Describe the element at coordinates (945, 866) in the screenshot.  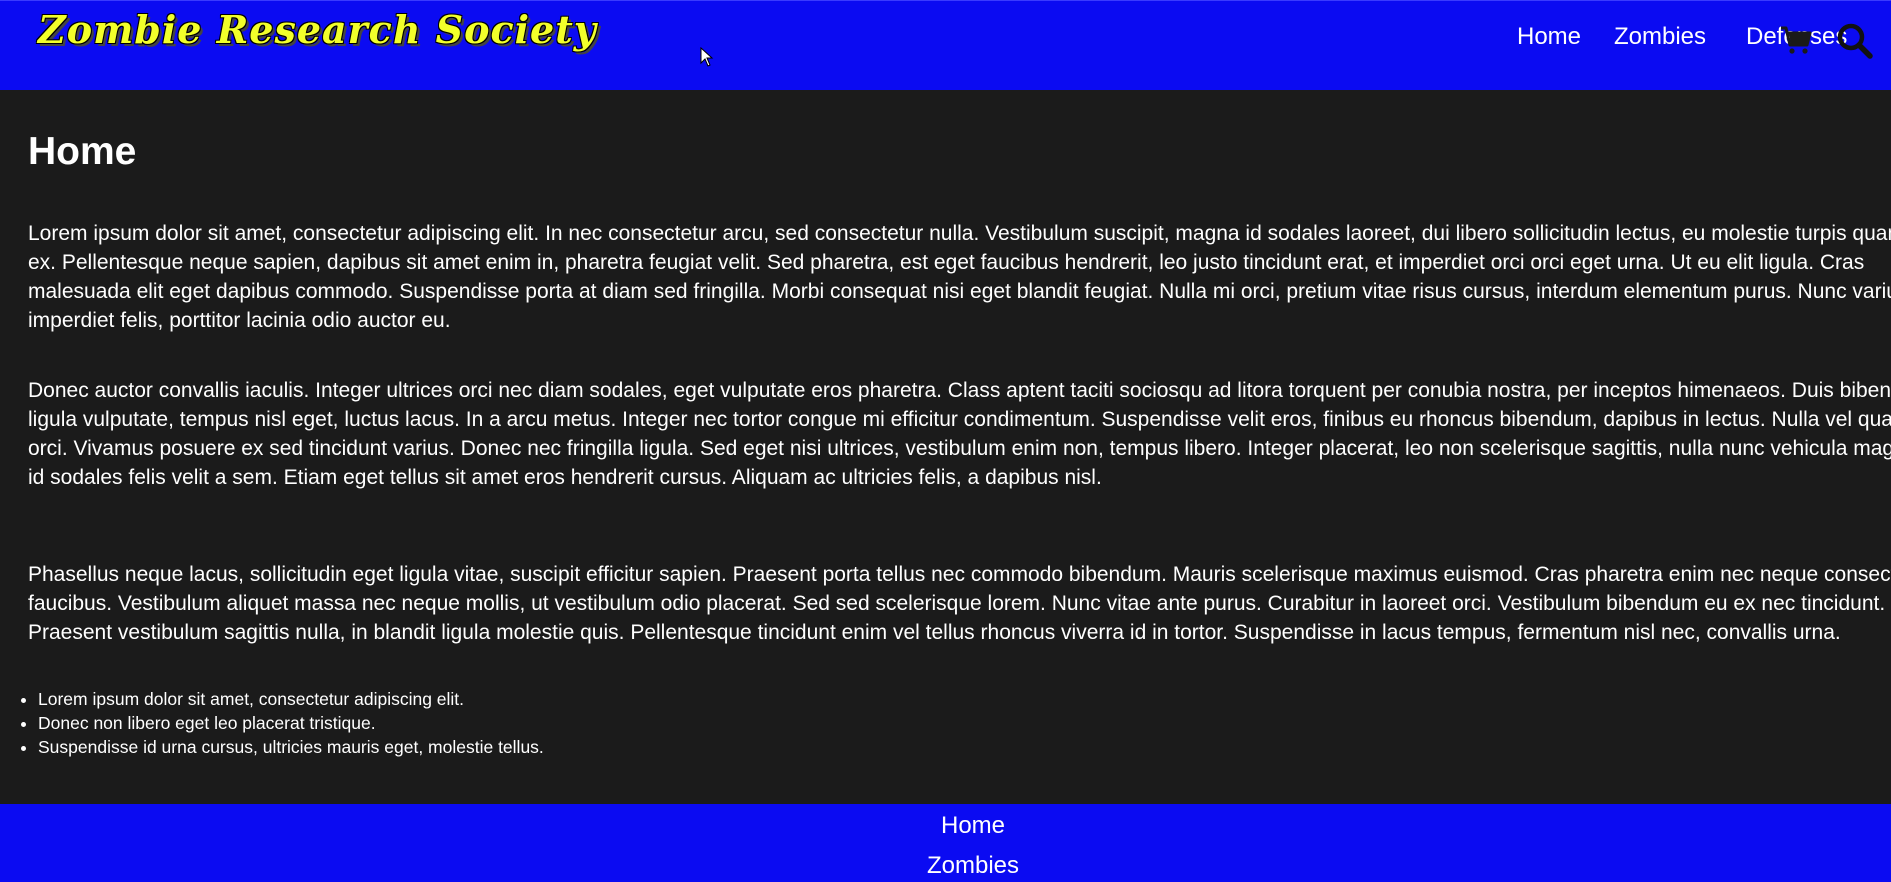
I see `footer-link-zombies: Zombies` at that location.